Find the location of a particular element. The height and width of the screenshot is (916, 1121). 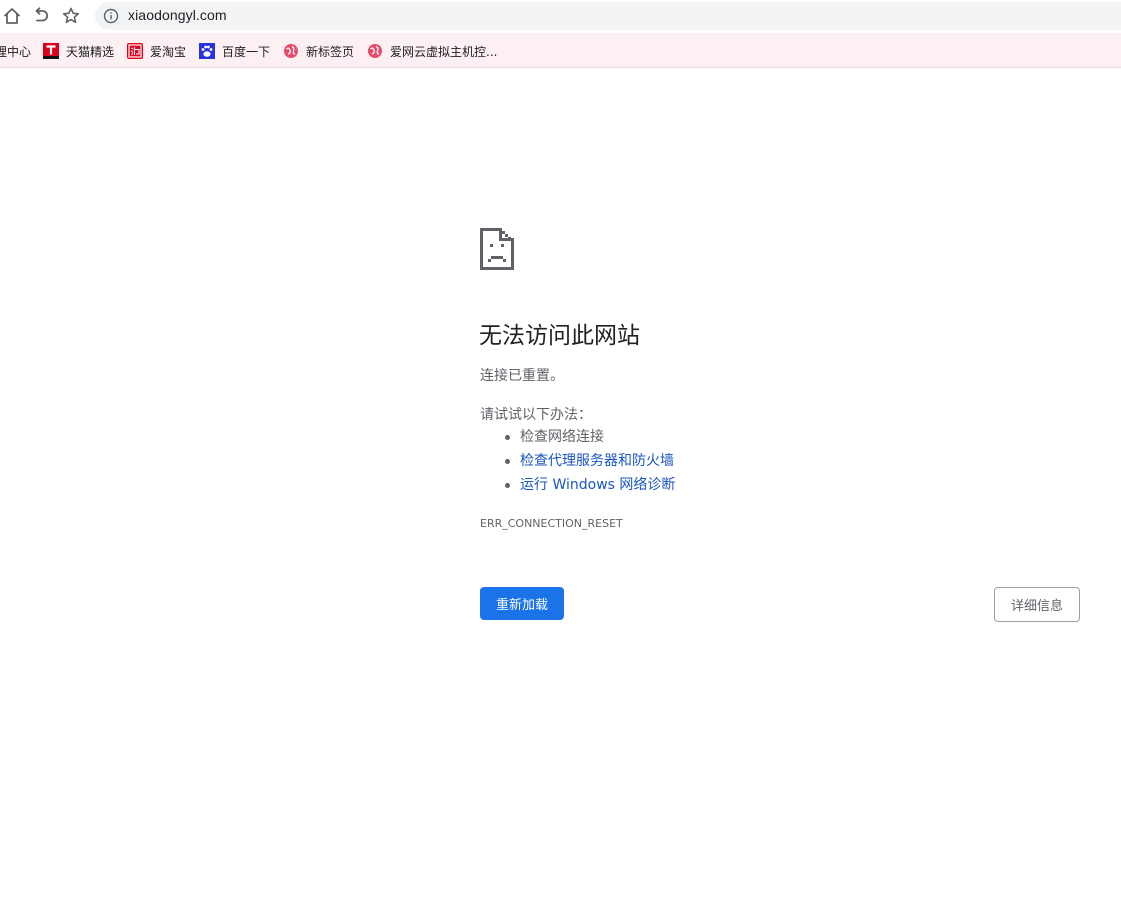

suggestion-item: 检查代理服务器和防火墙 is located at coordinates (587, 464).